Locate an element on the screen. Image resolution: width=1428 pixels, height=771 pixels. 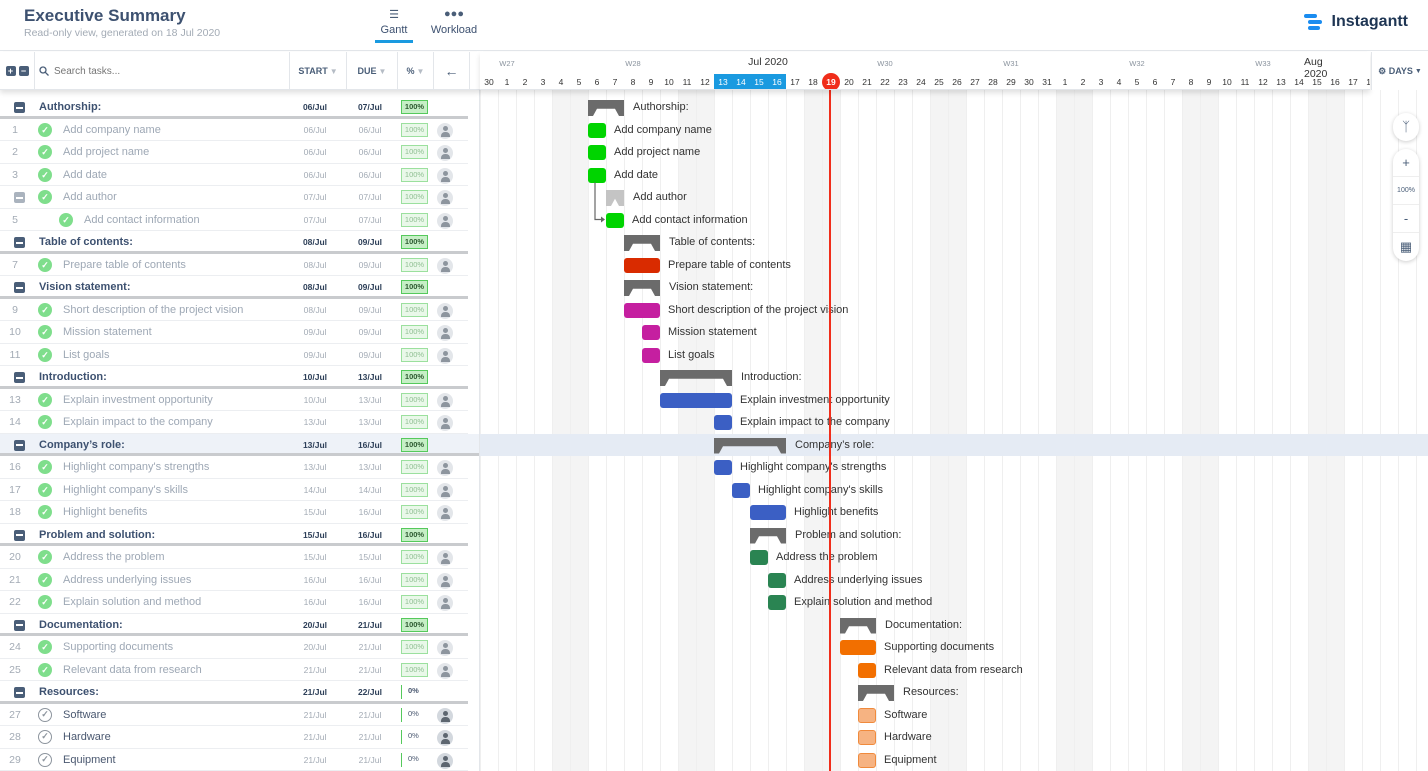
expand-all-icon: + is located at coordinates (10, 71).